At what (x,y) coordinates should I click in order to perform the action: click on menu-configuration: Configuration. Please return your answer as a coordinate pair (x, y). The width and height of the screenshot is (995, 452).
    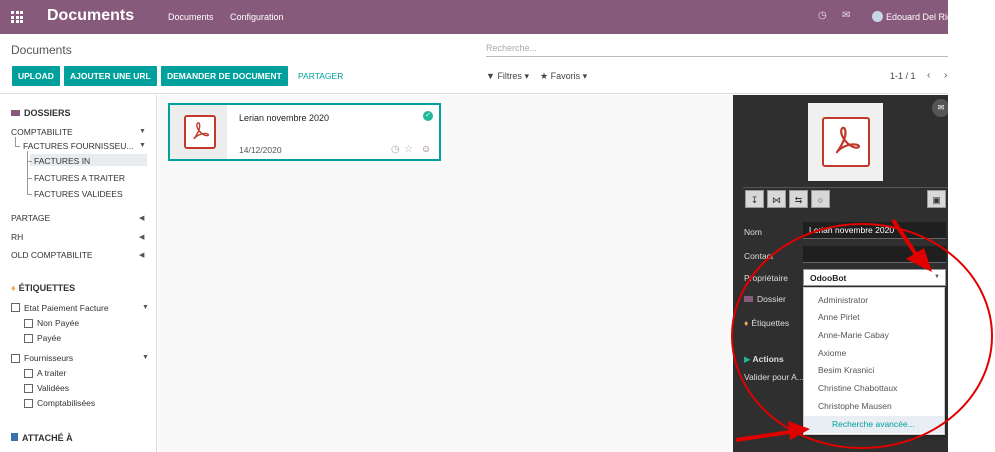
    Looking at the image, I should click on (257, 17).